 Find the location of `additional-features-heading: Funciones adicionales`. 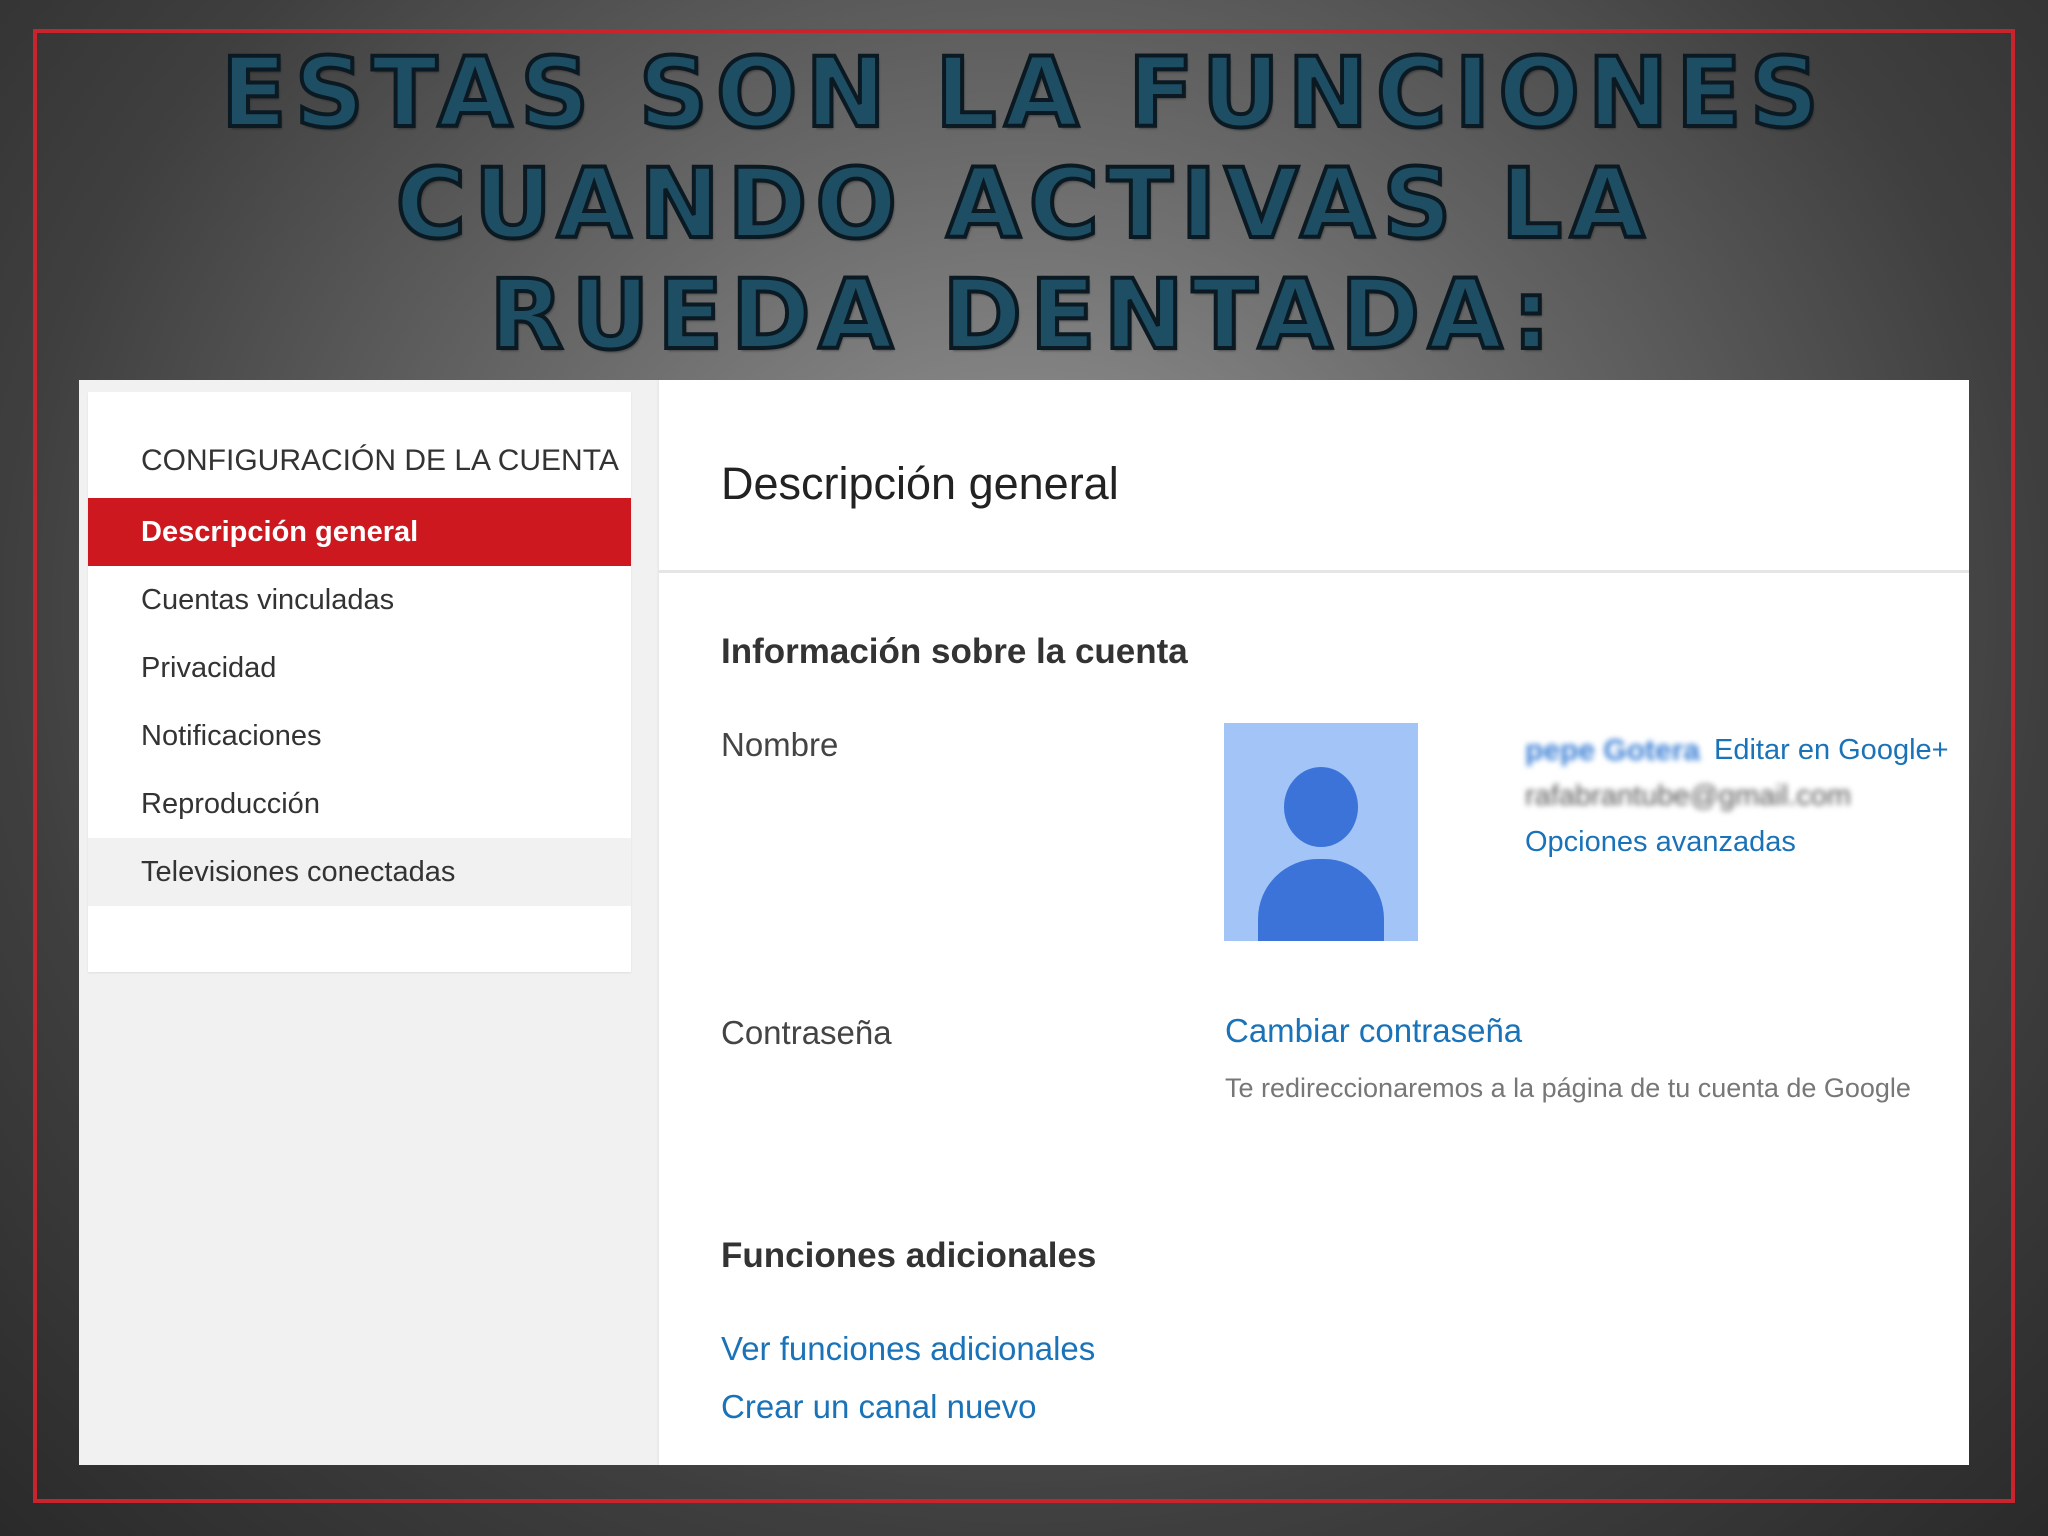

additional-features-heading: Funciones adicionales is located at coordinates (909, 1255).